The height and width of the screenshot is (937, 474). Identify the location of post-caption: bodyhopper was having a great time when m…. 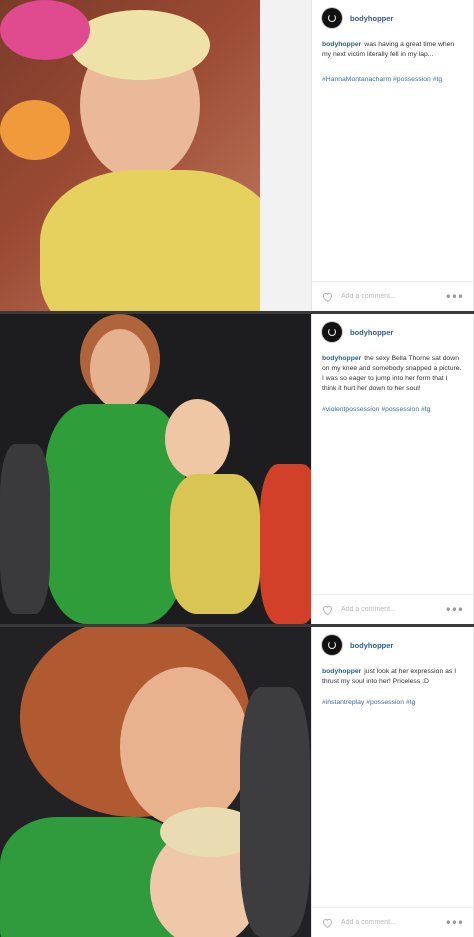
(392, 50).